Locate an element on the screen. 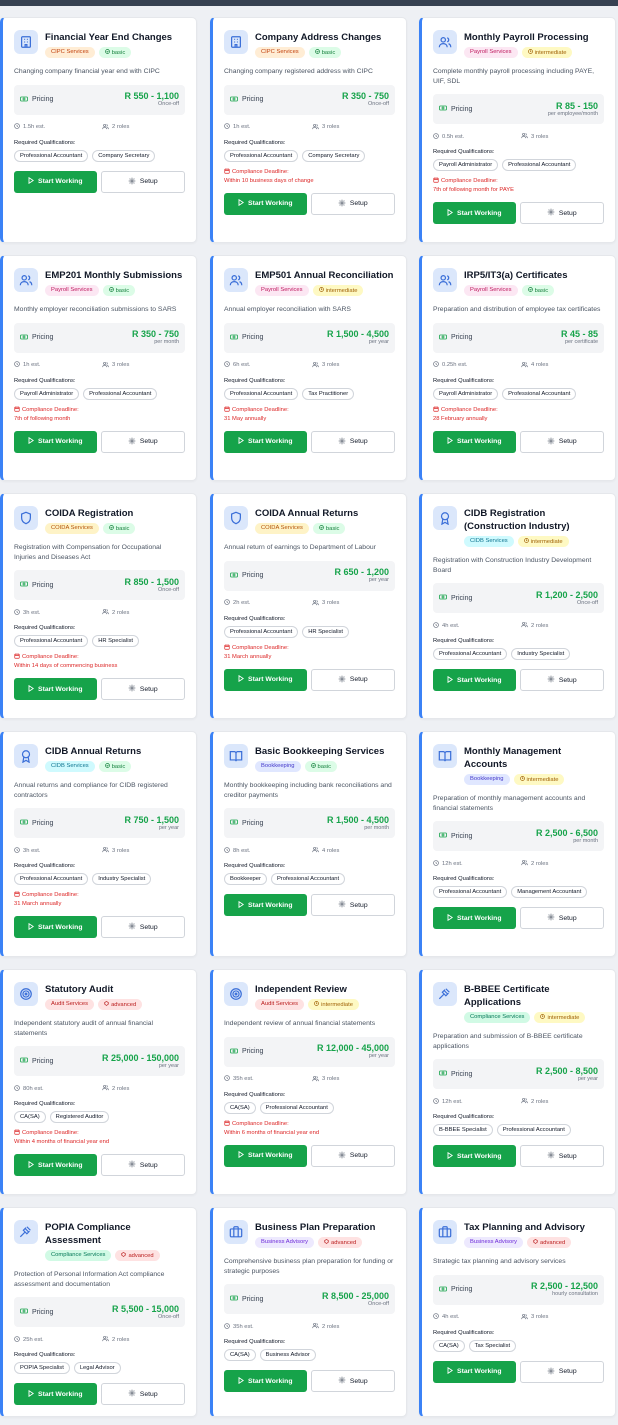  level-badge: advanced is located at coordinates (549, 1242).